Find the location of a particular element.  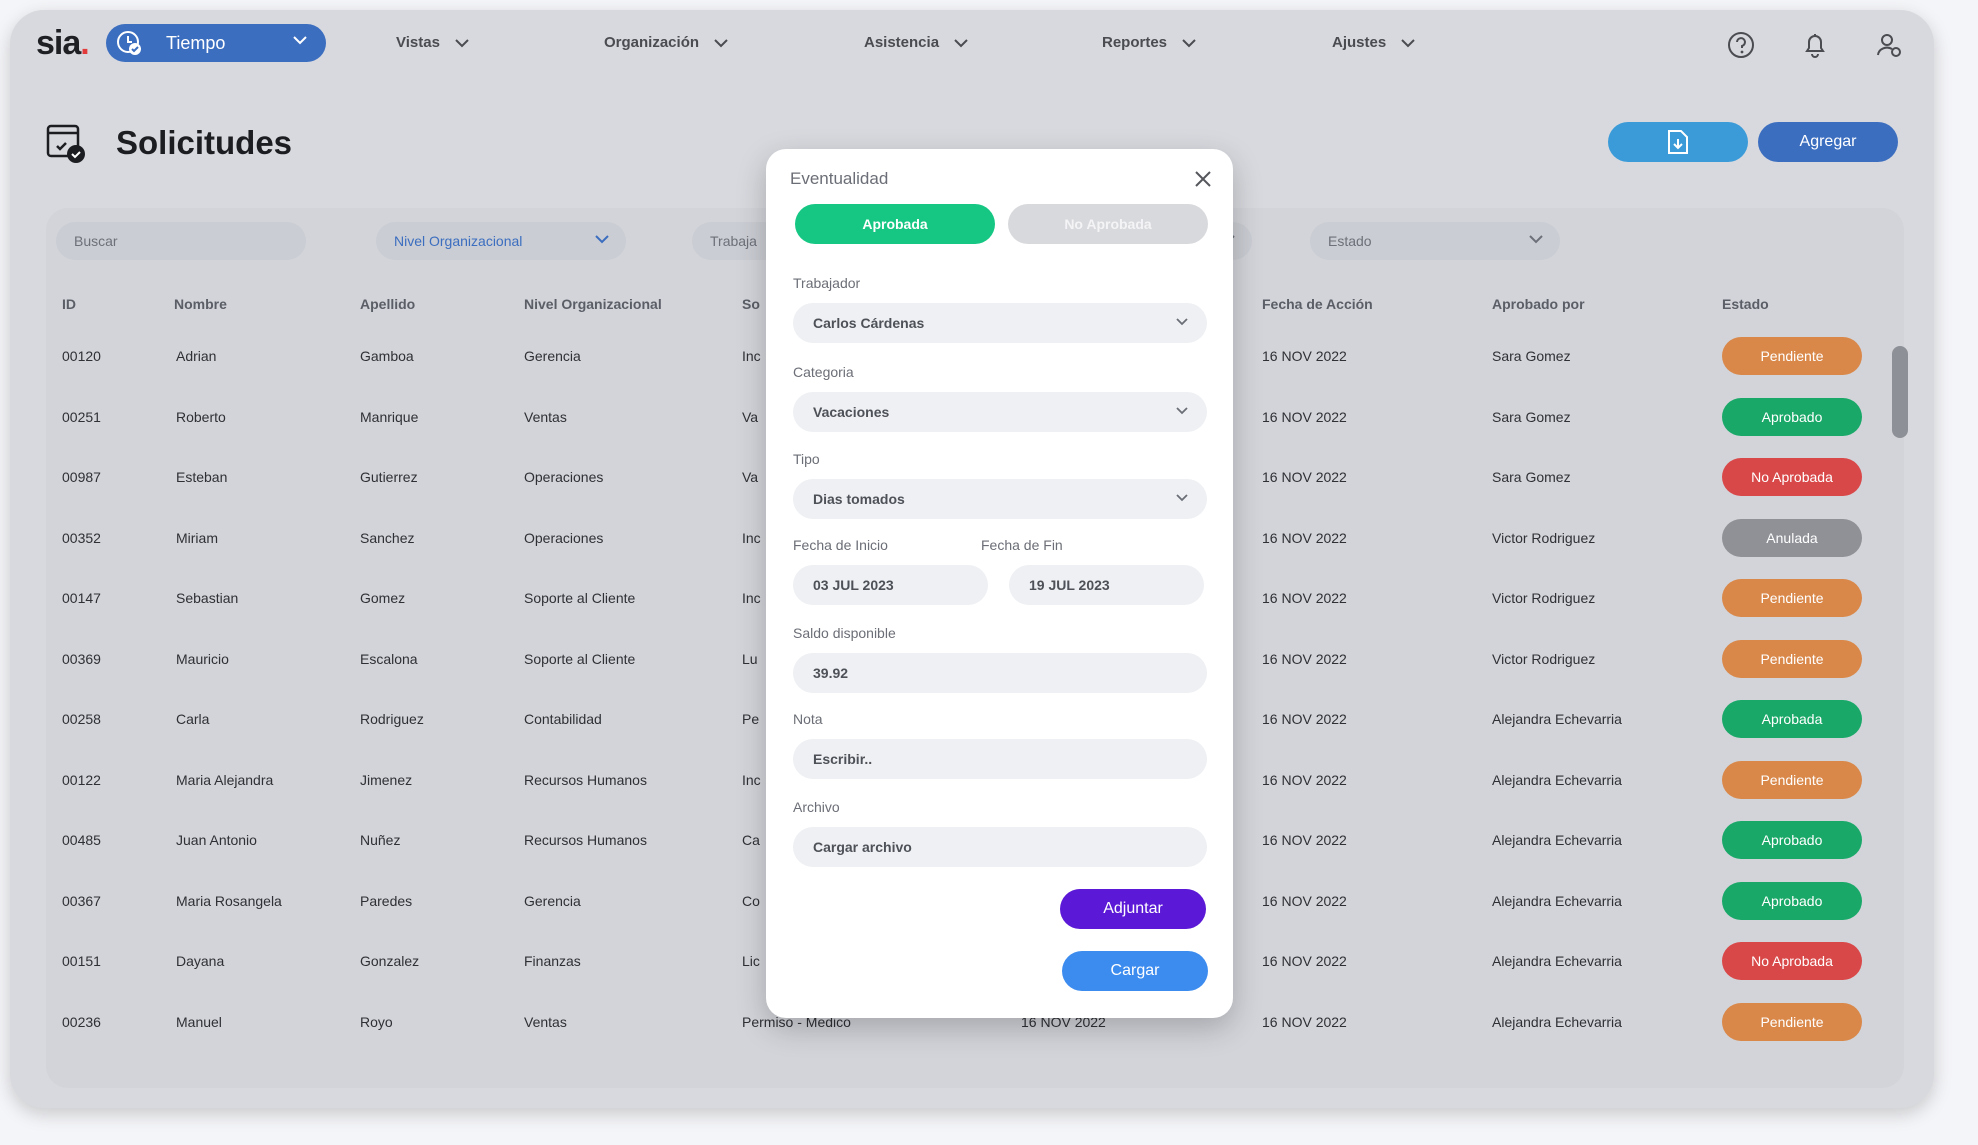

cell-nivel: Recursos Humanos is located at coordinates (585, 779).